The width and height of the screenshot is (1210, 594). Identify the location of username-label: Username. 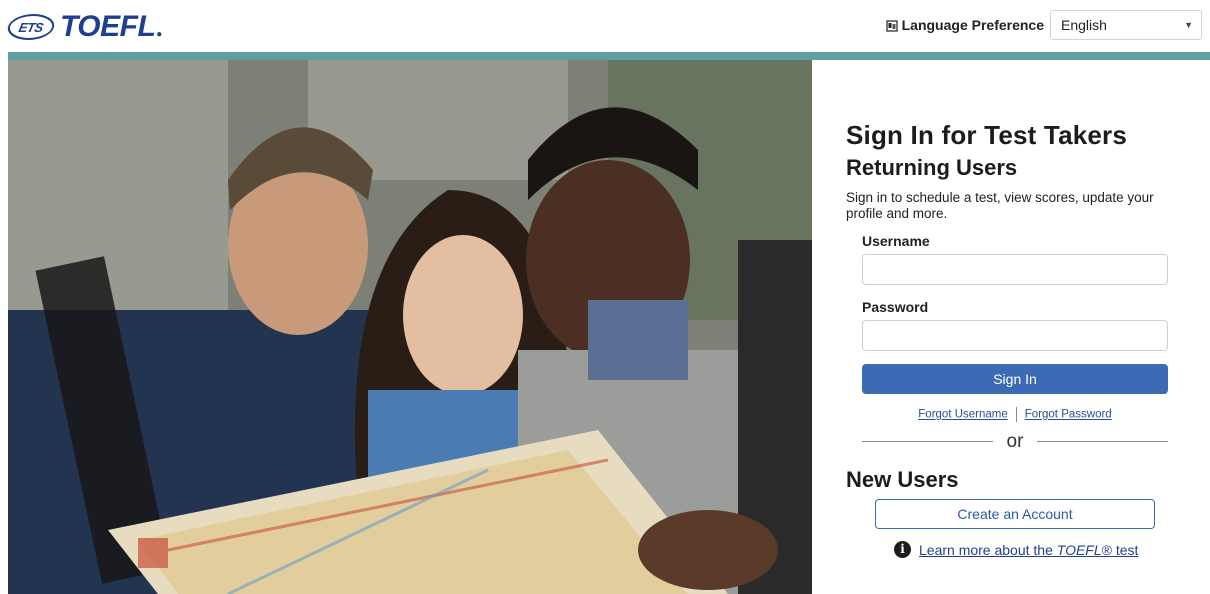
(896, 241).